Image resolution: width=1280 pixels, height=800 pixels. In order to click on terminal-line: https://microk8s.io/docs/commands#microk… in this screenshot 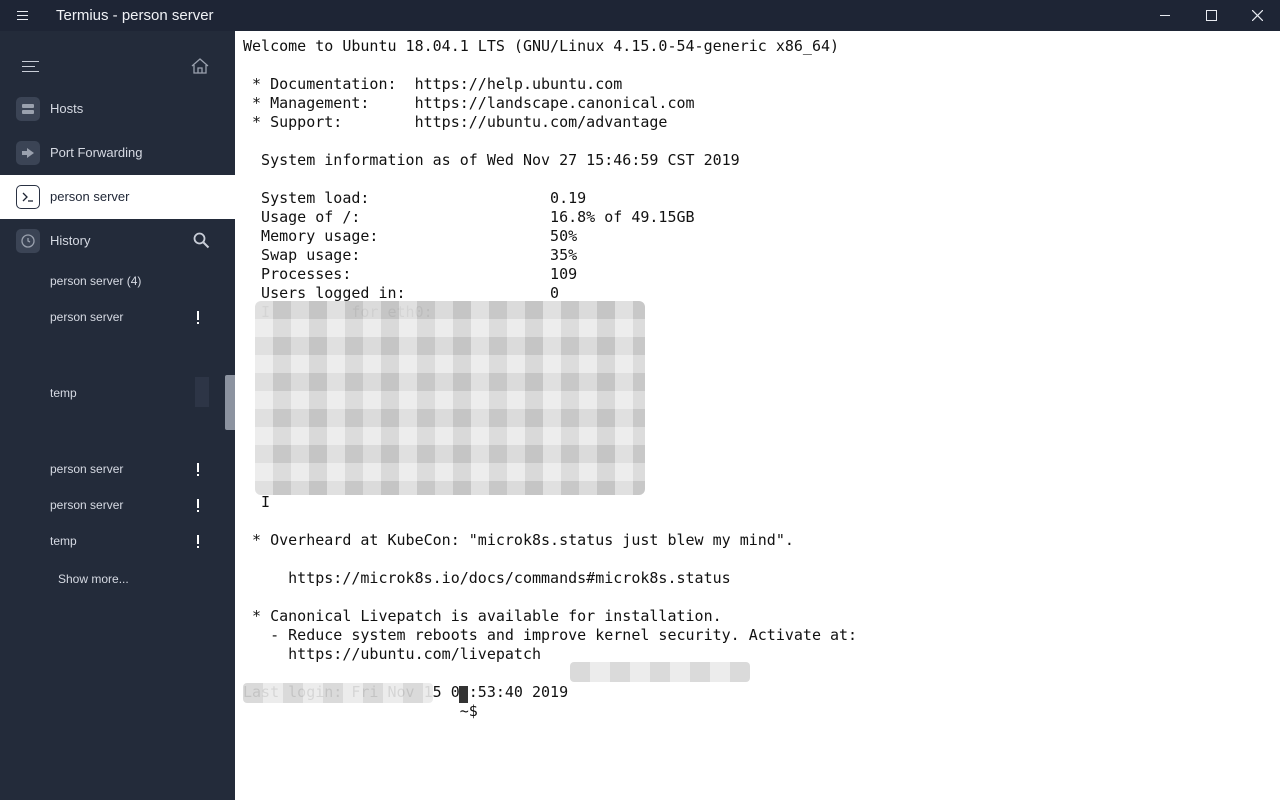, I will do `click(487, 578)`.